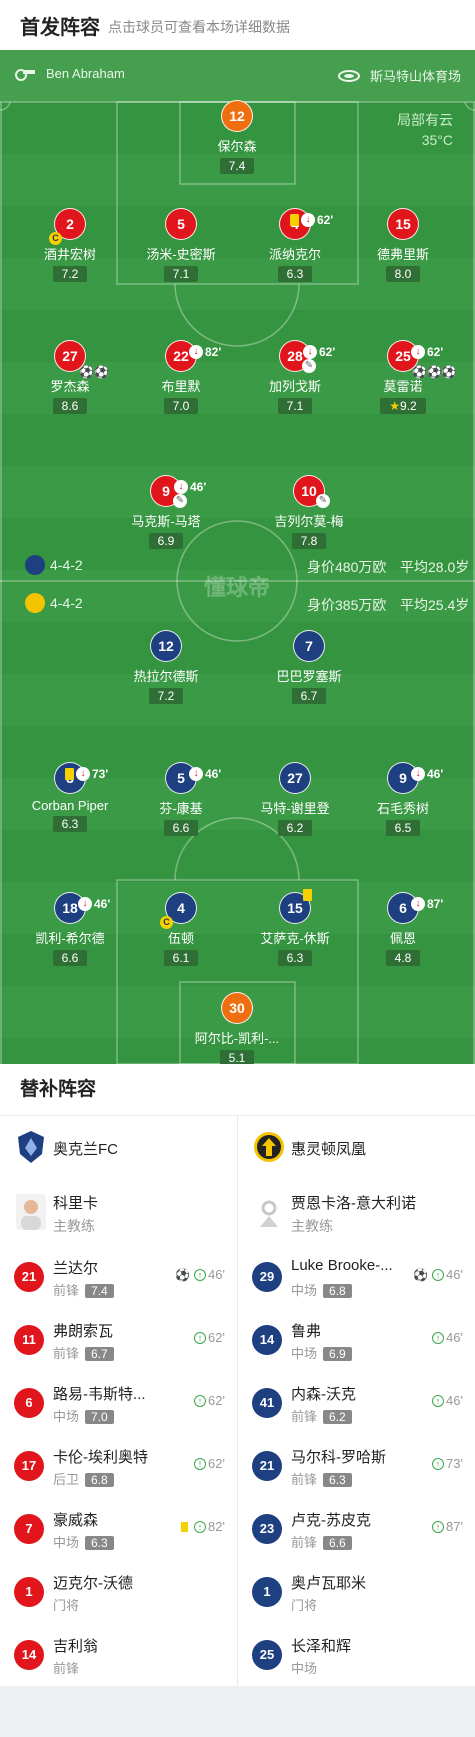  What do you see at coordinates (199, 26) in the screenshot?
I see `page-subtitle: 点击球员可查看本场详细数据` at bounding box center [199, 26].